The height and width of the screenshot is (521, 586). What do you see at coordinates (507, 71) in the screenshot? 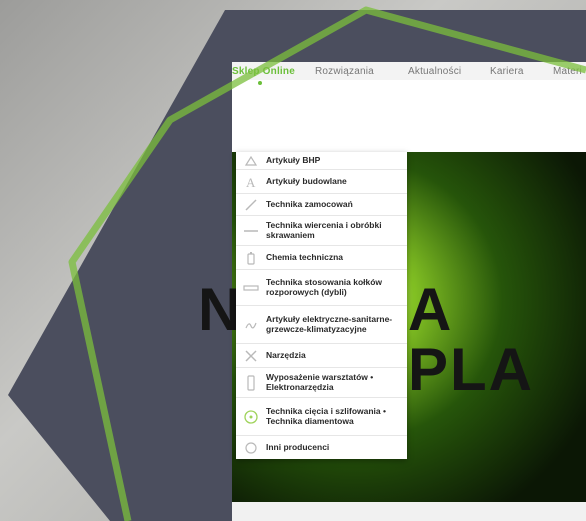
I see `nav-kariera: Kariera` at bounding box center [507, 71].